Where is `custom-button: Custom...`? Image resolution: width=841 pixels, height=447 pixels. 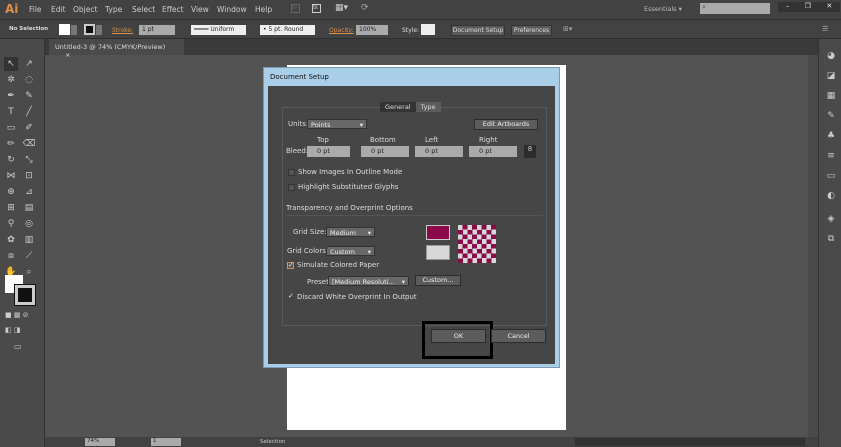 custom-button: Custom... is located at coordinates (438, 280).